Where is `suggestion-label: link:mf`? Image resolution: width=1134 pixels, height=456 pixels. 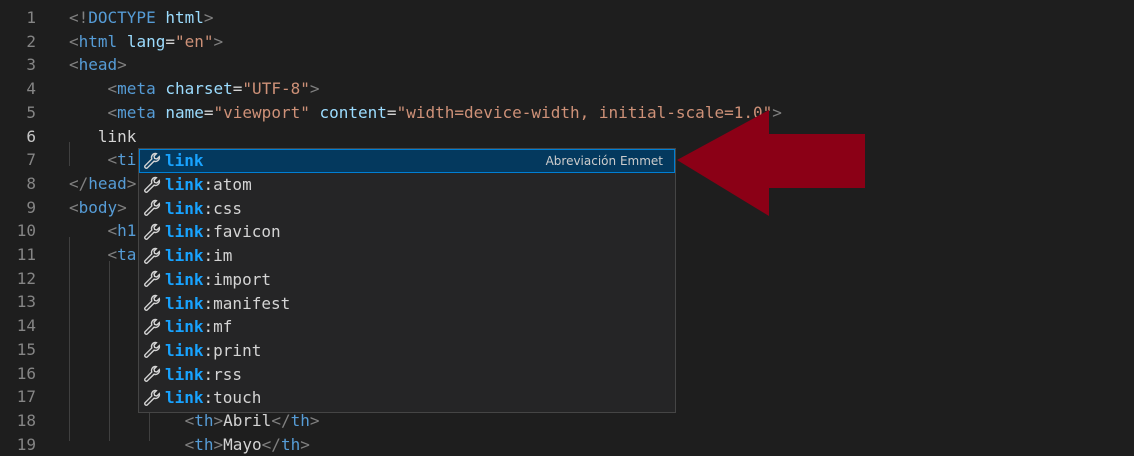 suggestion-label: link:mf is located at coordinates (198, 326).